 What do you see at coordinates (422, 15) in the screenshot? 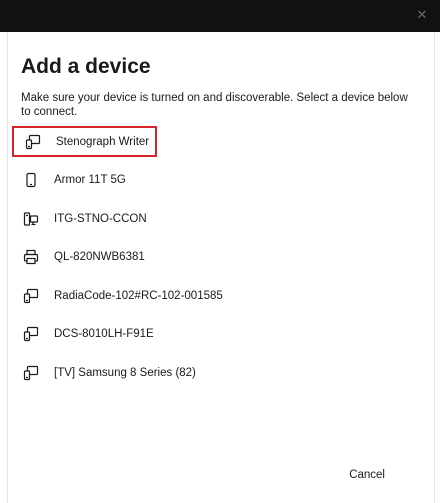
I see `close-icon: ✕` at bounding box center [422, 15].